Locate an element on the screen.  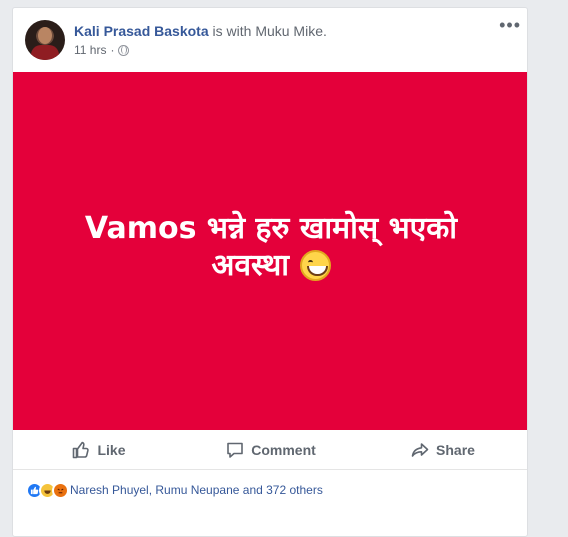
share-icon is located at coordinates (420, 450).